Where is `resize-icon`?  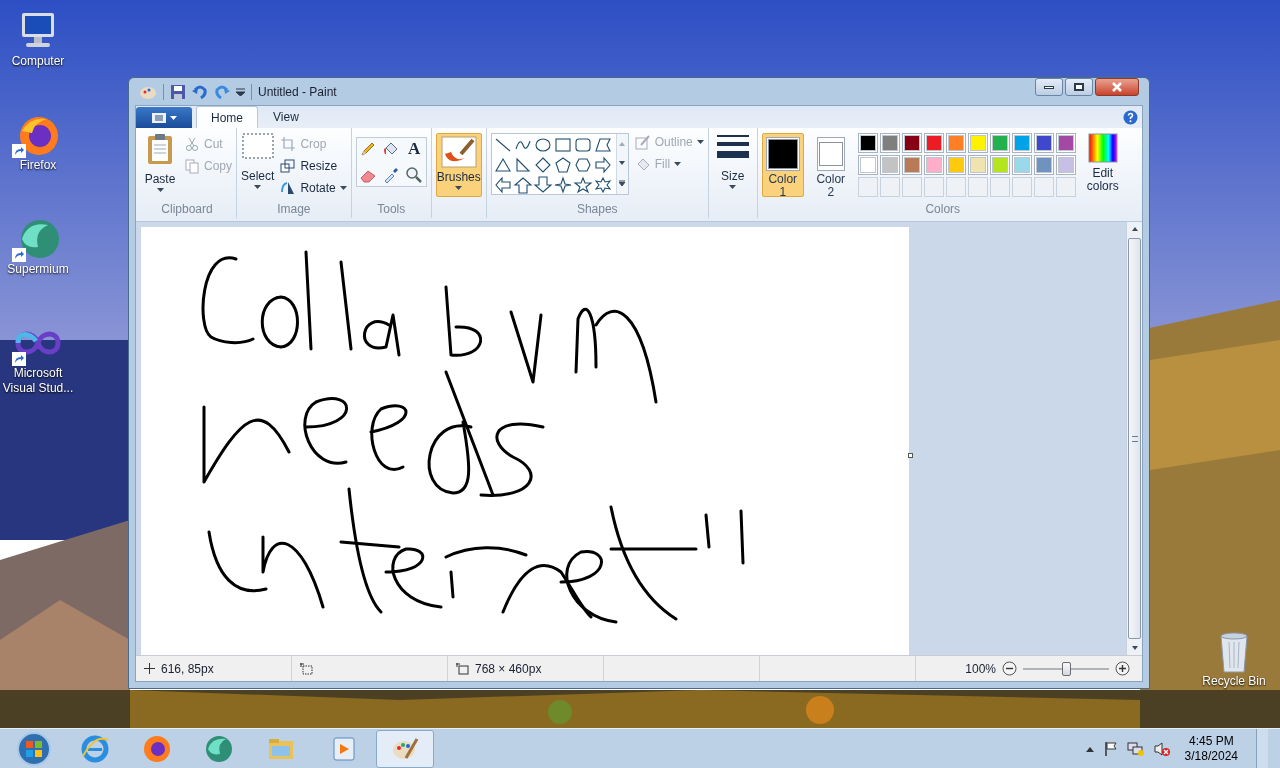
resize-icon is located at coordinates (288, 166).